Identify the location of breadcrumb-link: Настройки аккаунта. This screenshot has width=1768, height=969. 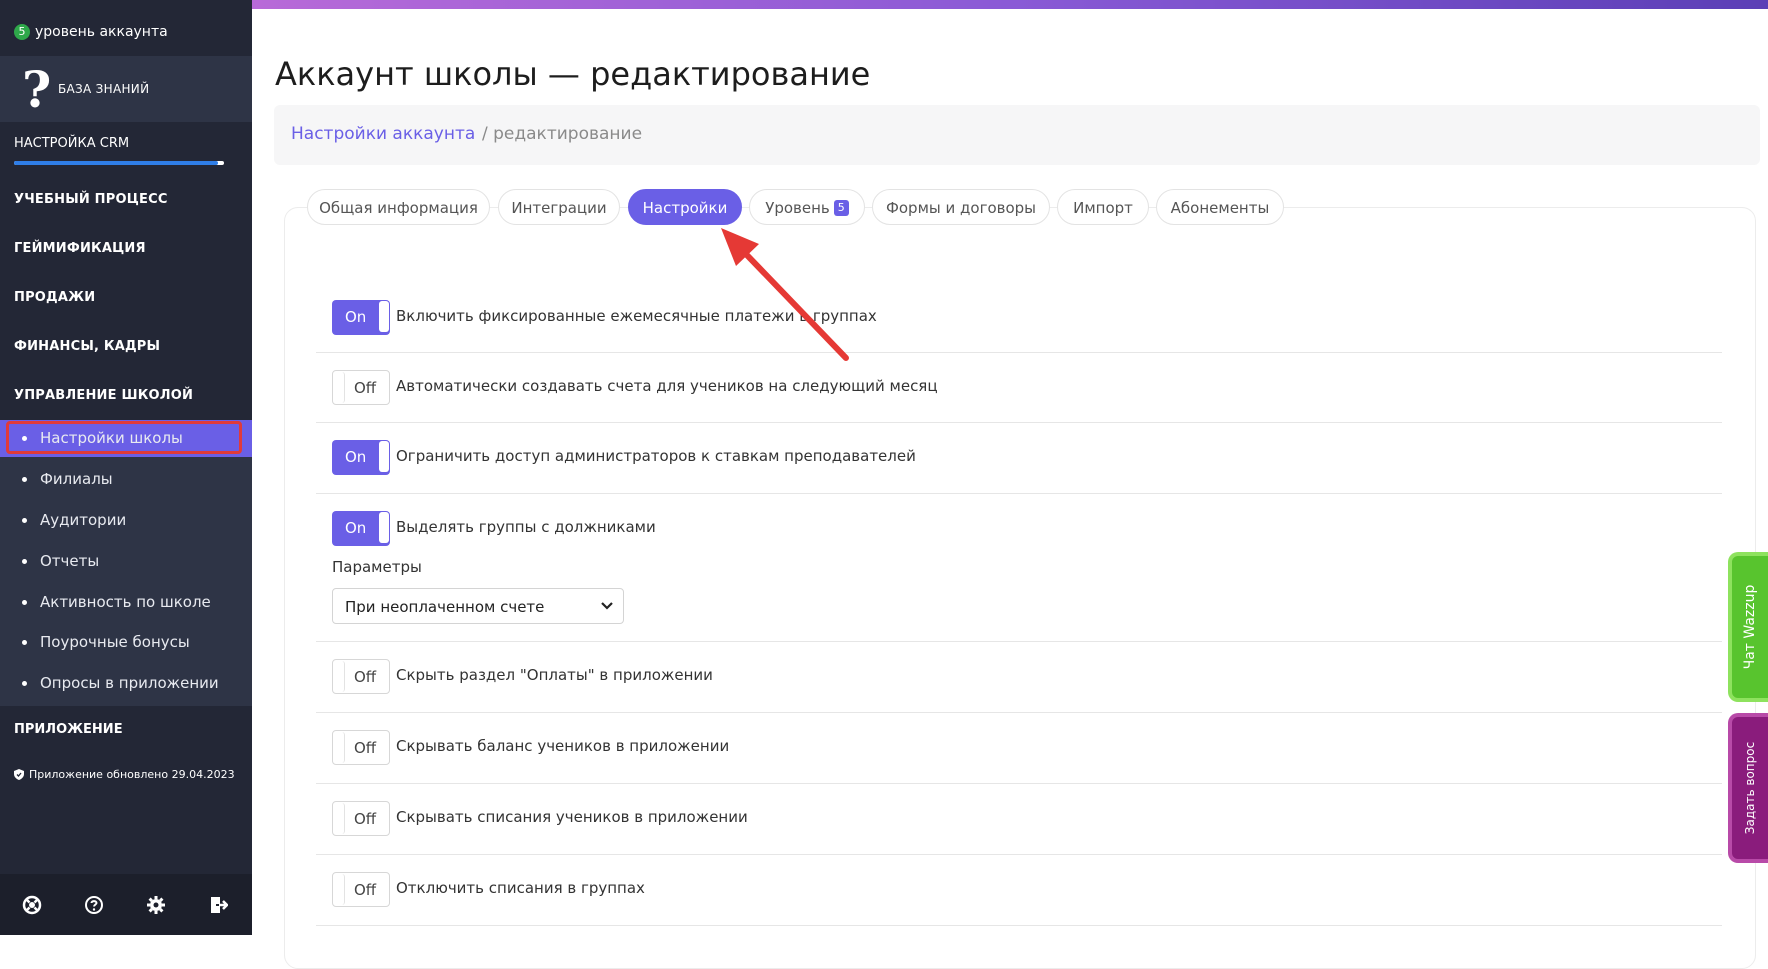
(383, 134).